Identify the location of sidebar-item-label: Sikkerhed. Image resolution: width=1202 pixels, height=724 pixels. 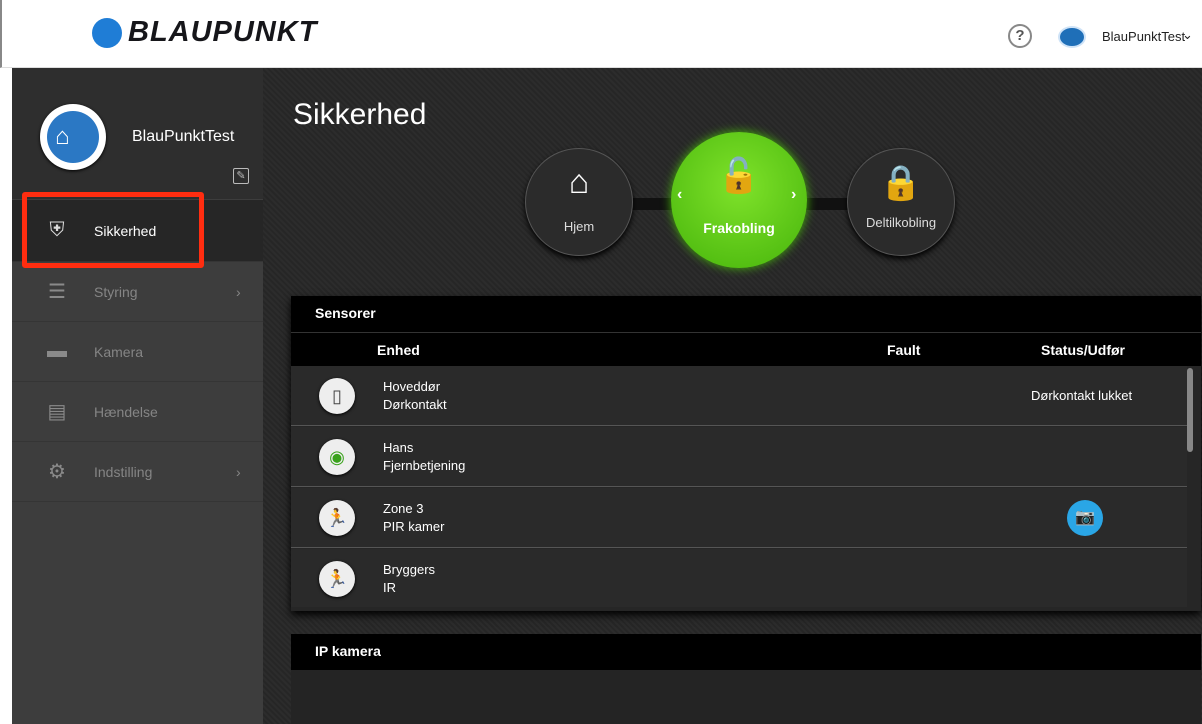
(125, 230).